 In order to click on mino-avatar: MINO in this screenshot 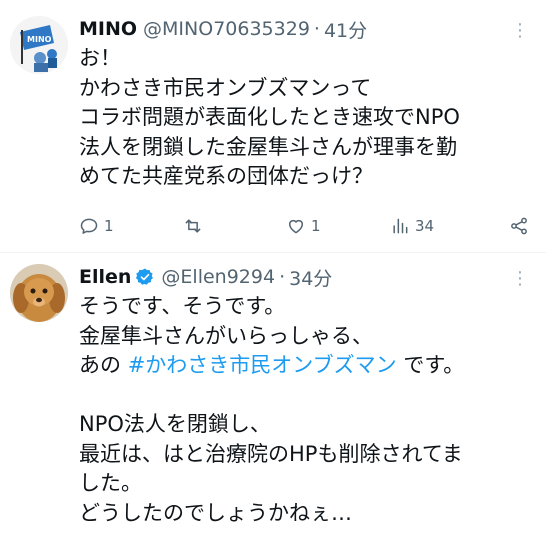, I will do `click(39, 45)`.